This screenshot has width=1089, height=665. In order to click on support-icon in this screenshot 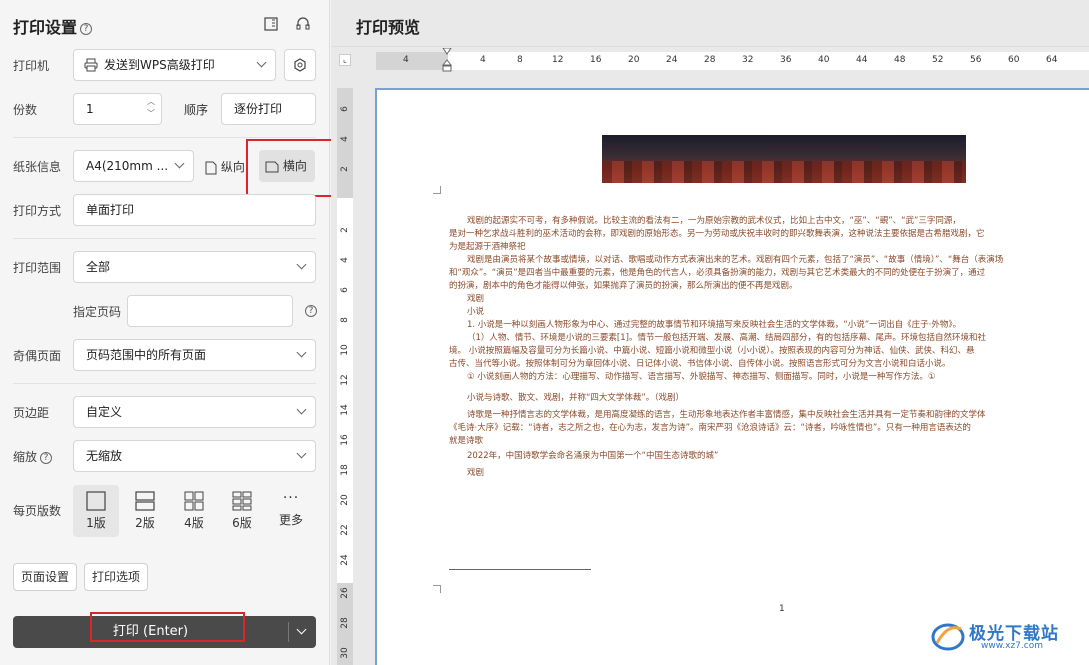, I will do `click(303, 24)`.